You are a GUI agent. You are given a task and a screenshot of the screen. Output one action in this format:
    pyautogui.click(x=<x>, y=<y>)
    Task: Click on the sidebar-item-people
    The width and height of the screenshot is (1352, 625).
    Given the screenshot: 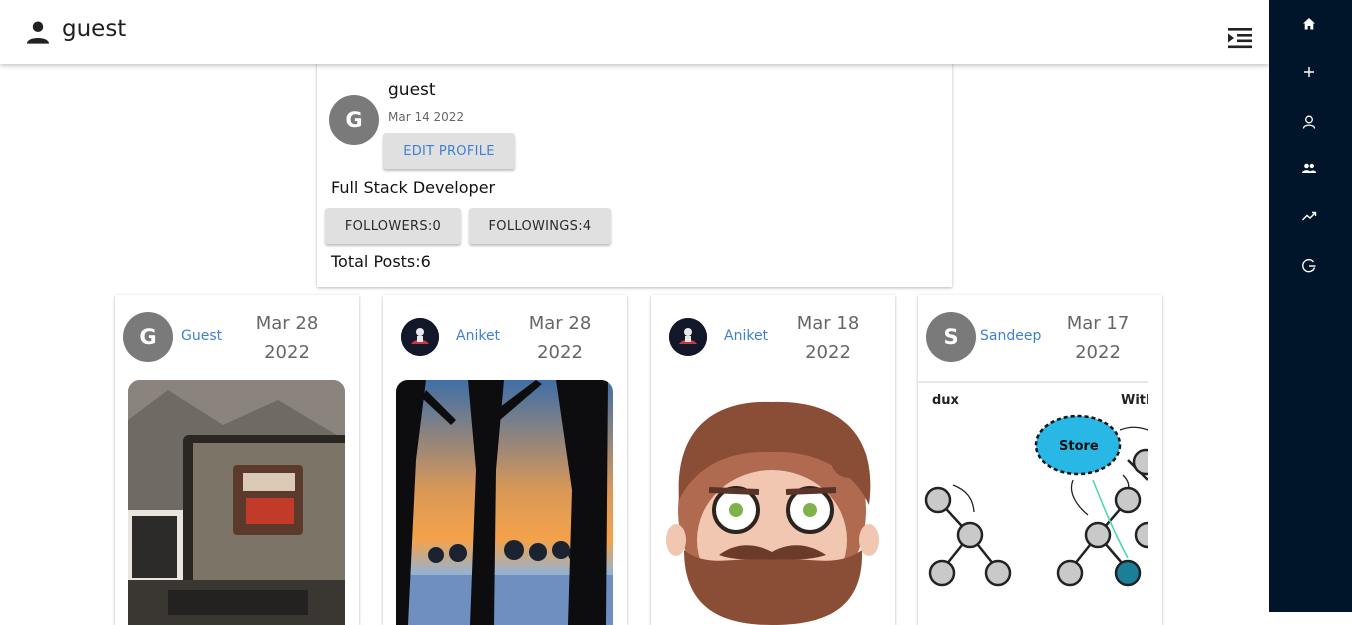 What is the action you would take?
    pyautogui.click(x=1309, y=168)
    